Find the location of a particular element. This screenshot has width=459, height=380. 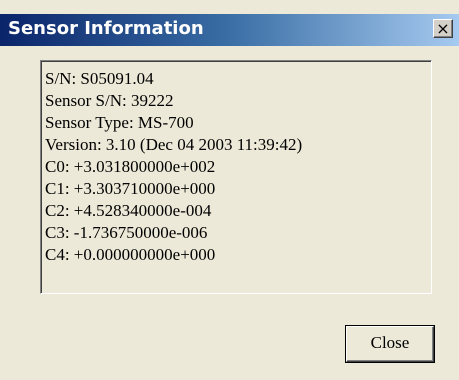

info-line-c2: C2: +4.528340000e-004 is located at coordinates (128, 210).